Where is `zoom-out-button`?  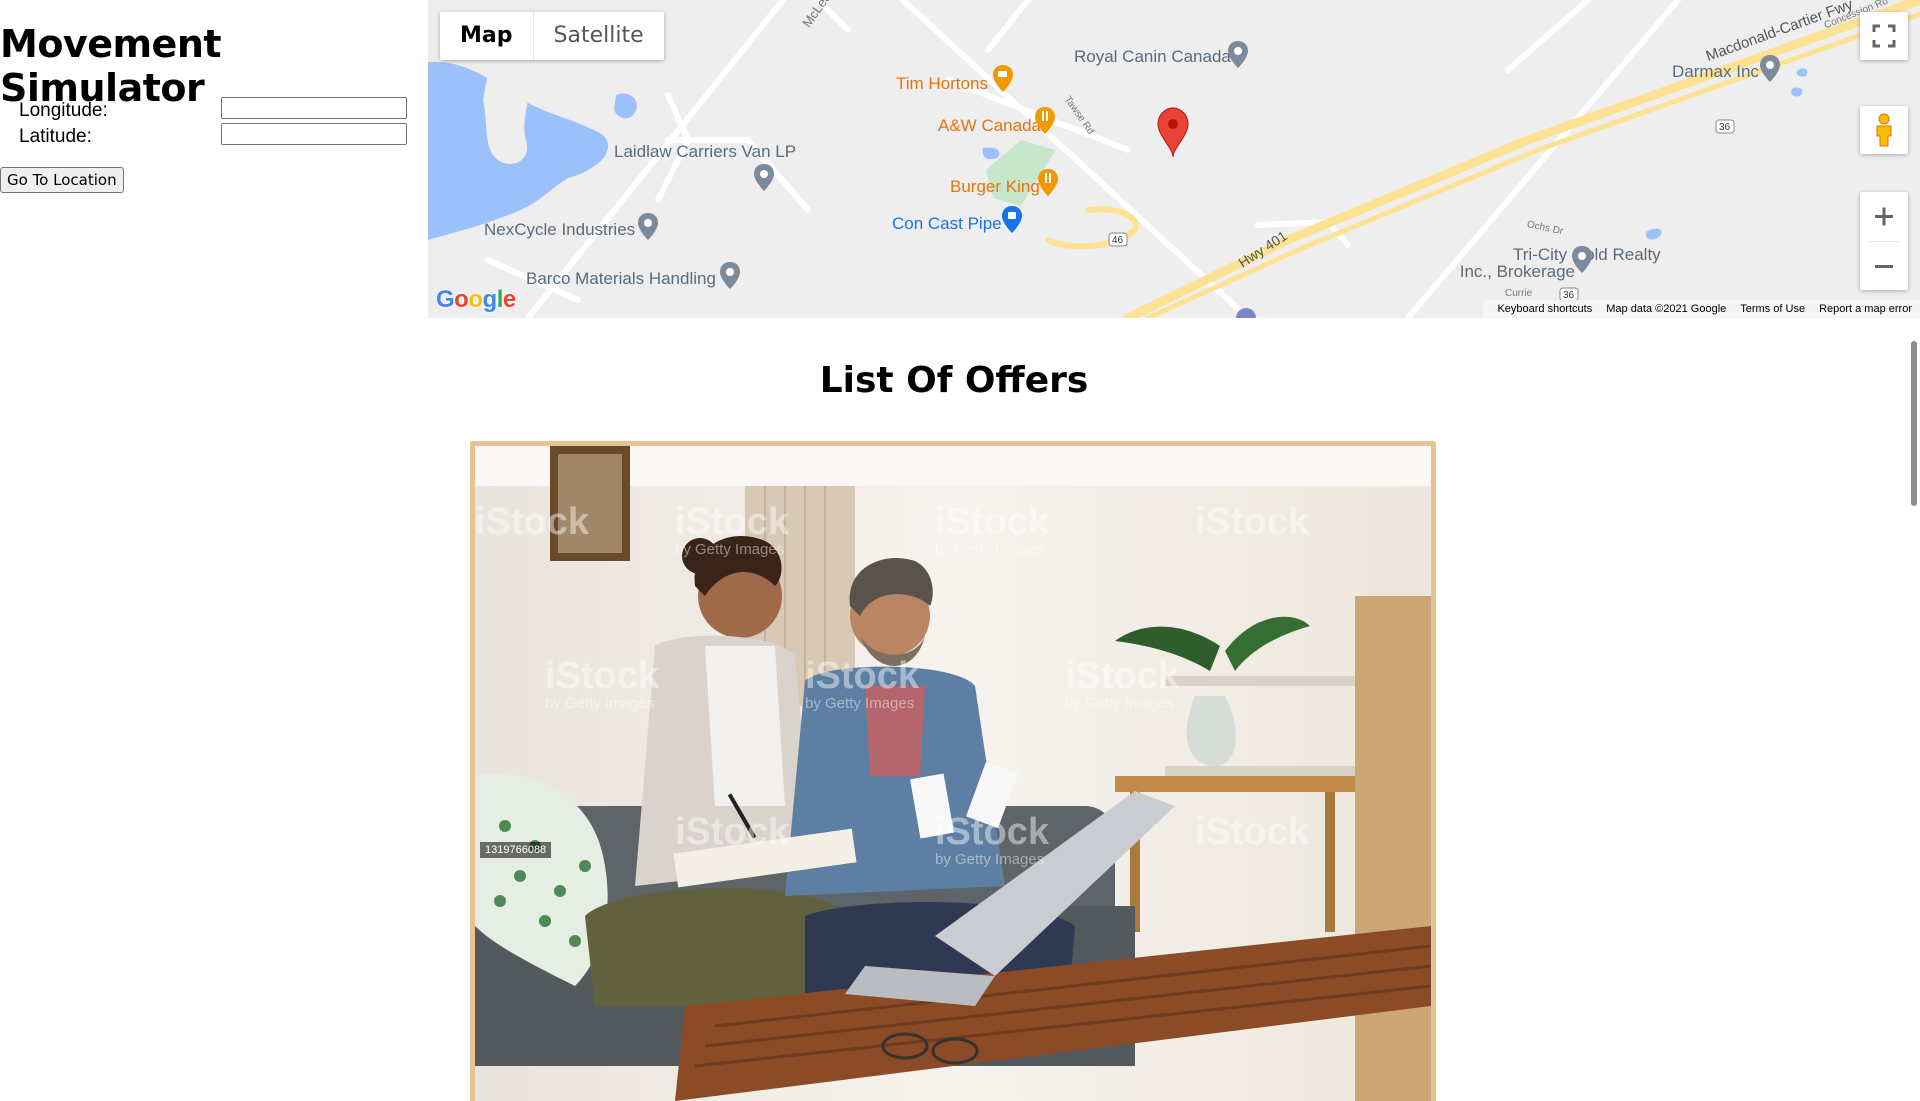
zoom-out-button is located at coordinates (1884, 266).